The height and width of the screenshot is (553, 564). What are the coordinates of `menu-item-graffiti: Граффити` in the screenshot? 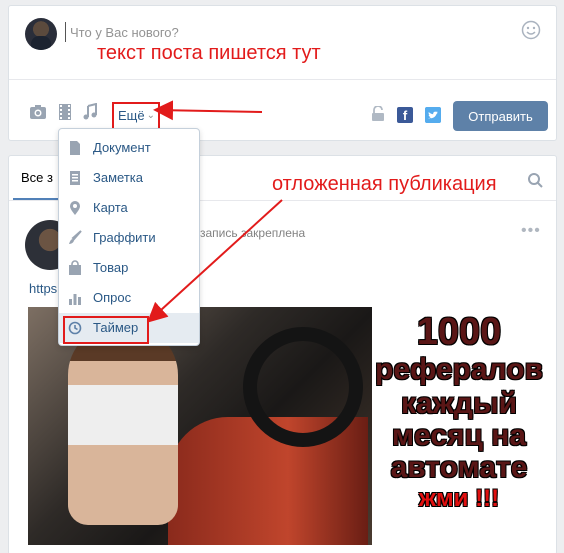 It's located at (129, 238).